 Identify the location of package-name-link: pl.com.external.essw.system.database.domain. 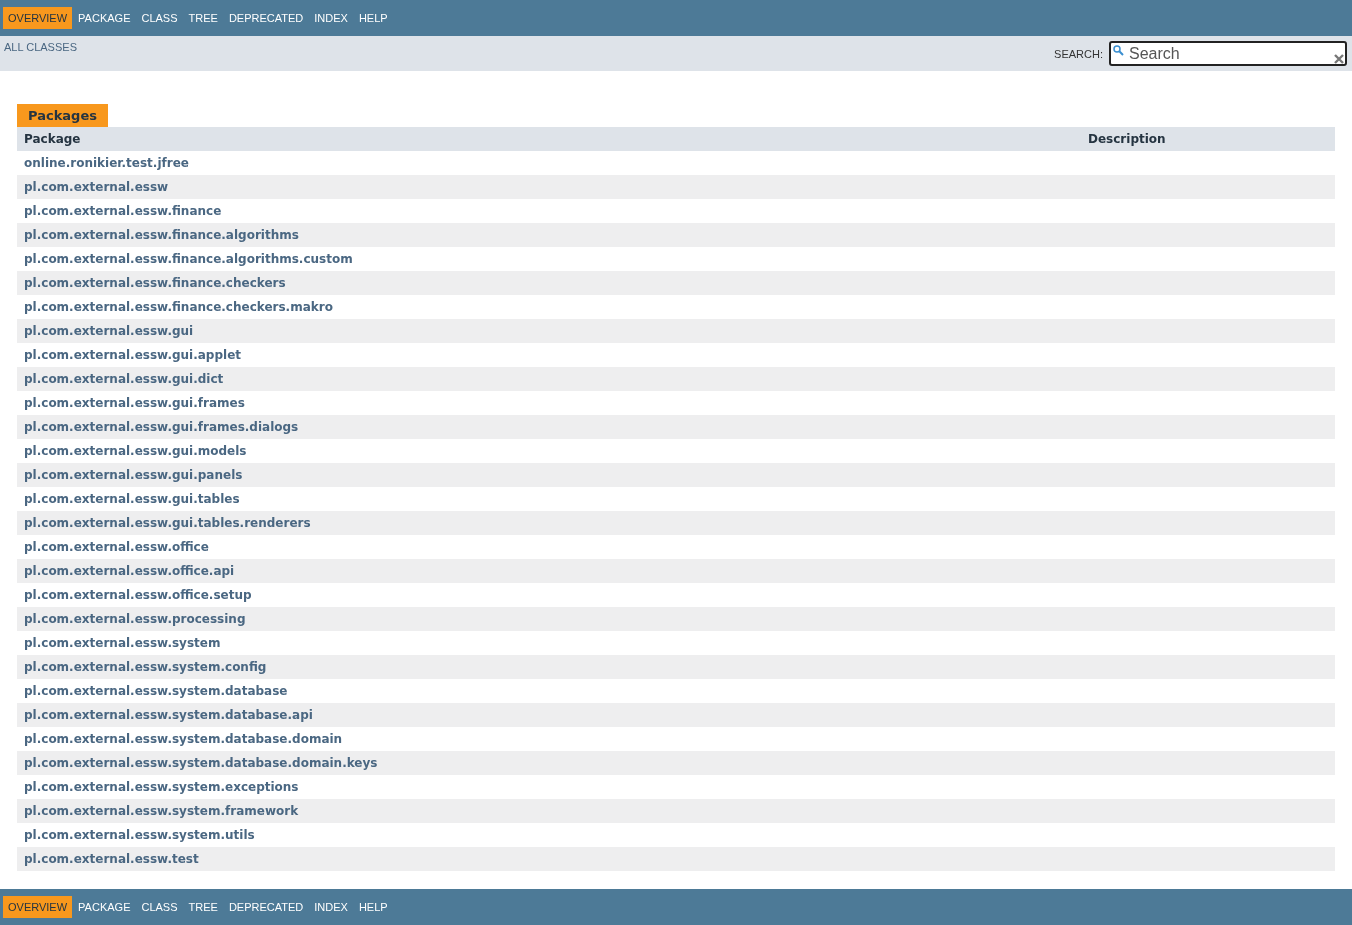
(183, 739).